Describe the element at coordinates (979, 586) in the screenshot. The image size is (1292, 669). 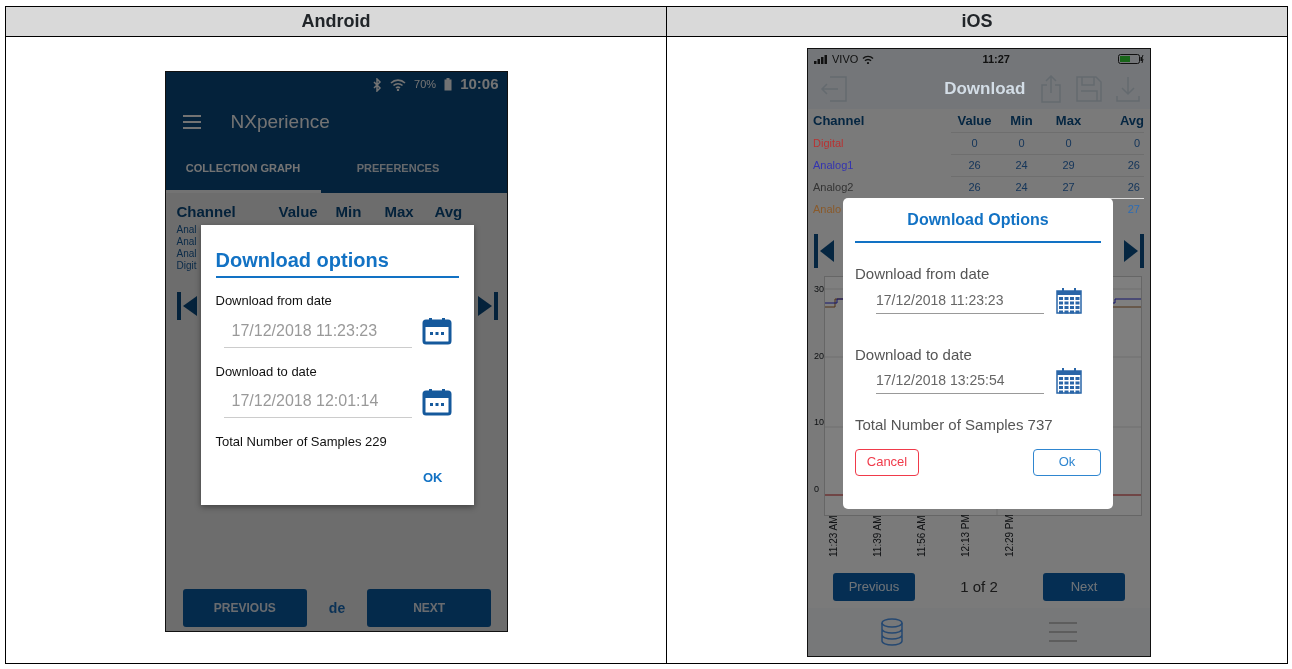
I see `page-label: 1 of 2` at that location.